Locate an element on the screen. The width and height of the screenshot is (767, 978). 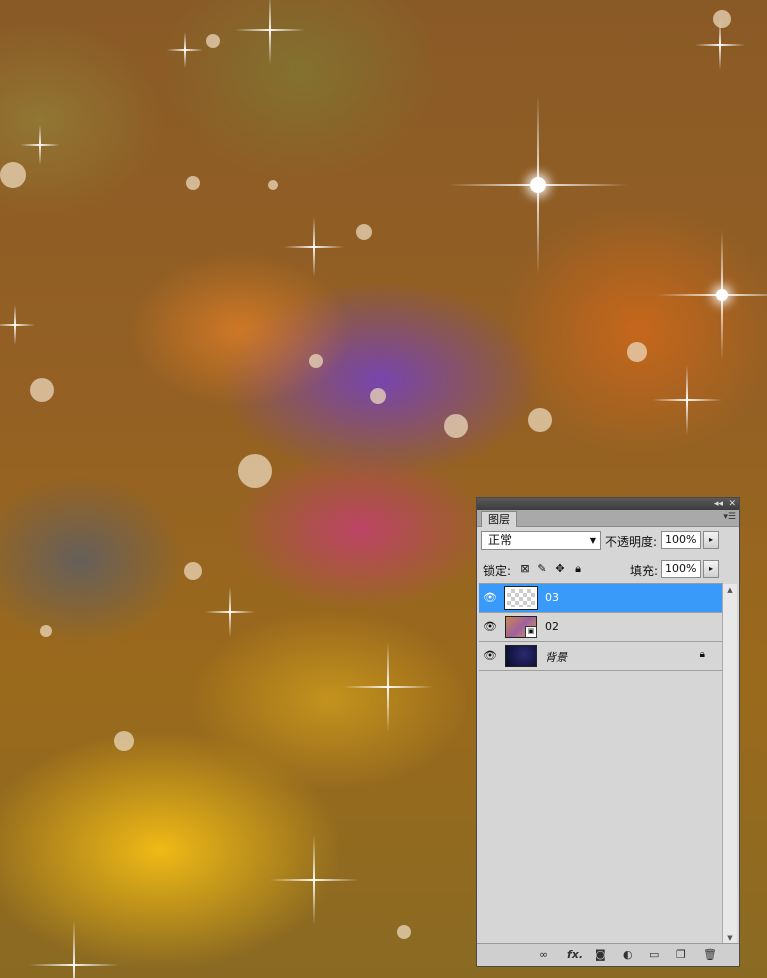
layer-row-03: 👁︎ 03 is located at coordinates (601, 598).